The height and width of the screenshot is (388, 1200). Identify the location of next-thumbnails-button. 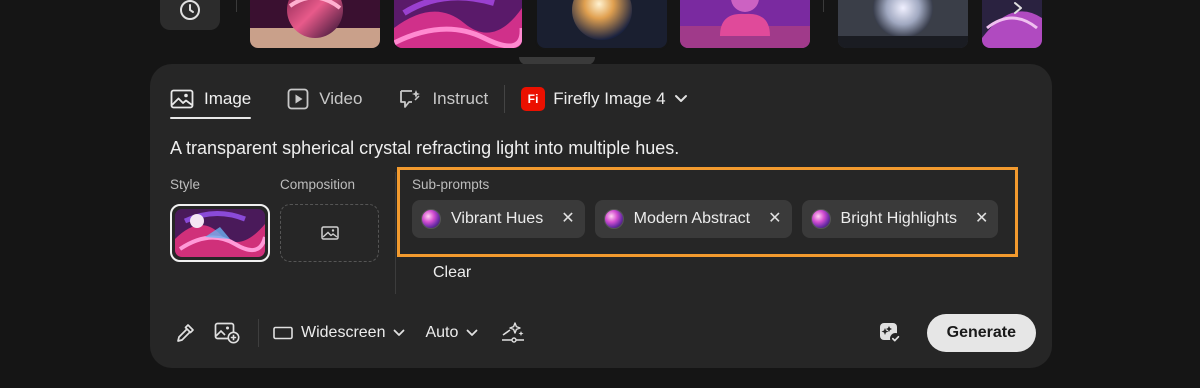
(1018, 13).